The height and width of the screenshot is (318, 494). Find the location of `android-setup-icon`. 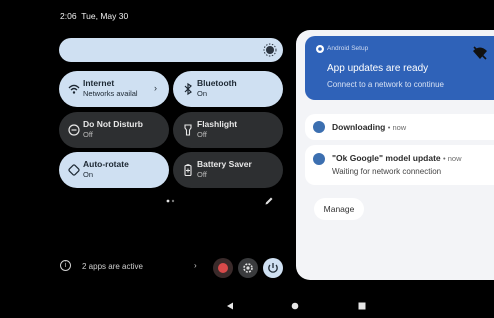

android-setup-icon is located at coordinates (320, 49).